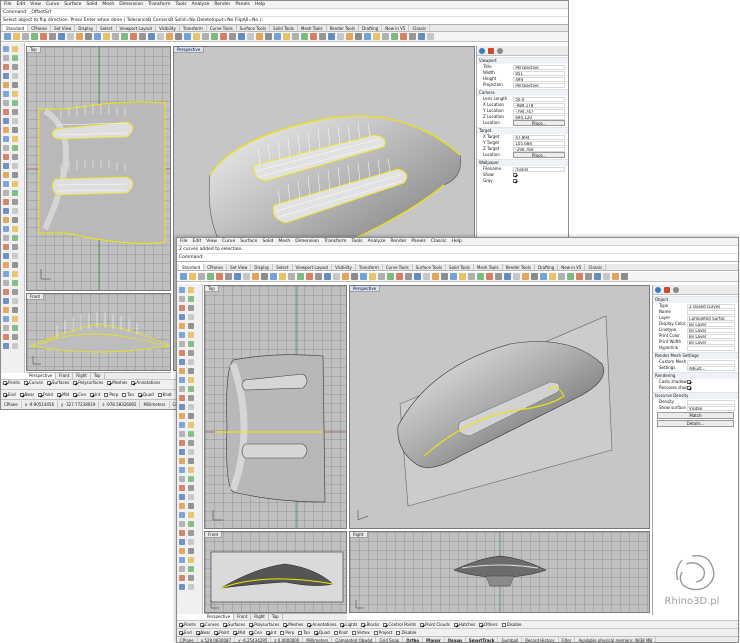 The height and width of the screenshot is (643, 740). I want to click on status-cell: Osnap, so click(455, 639).